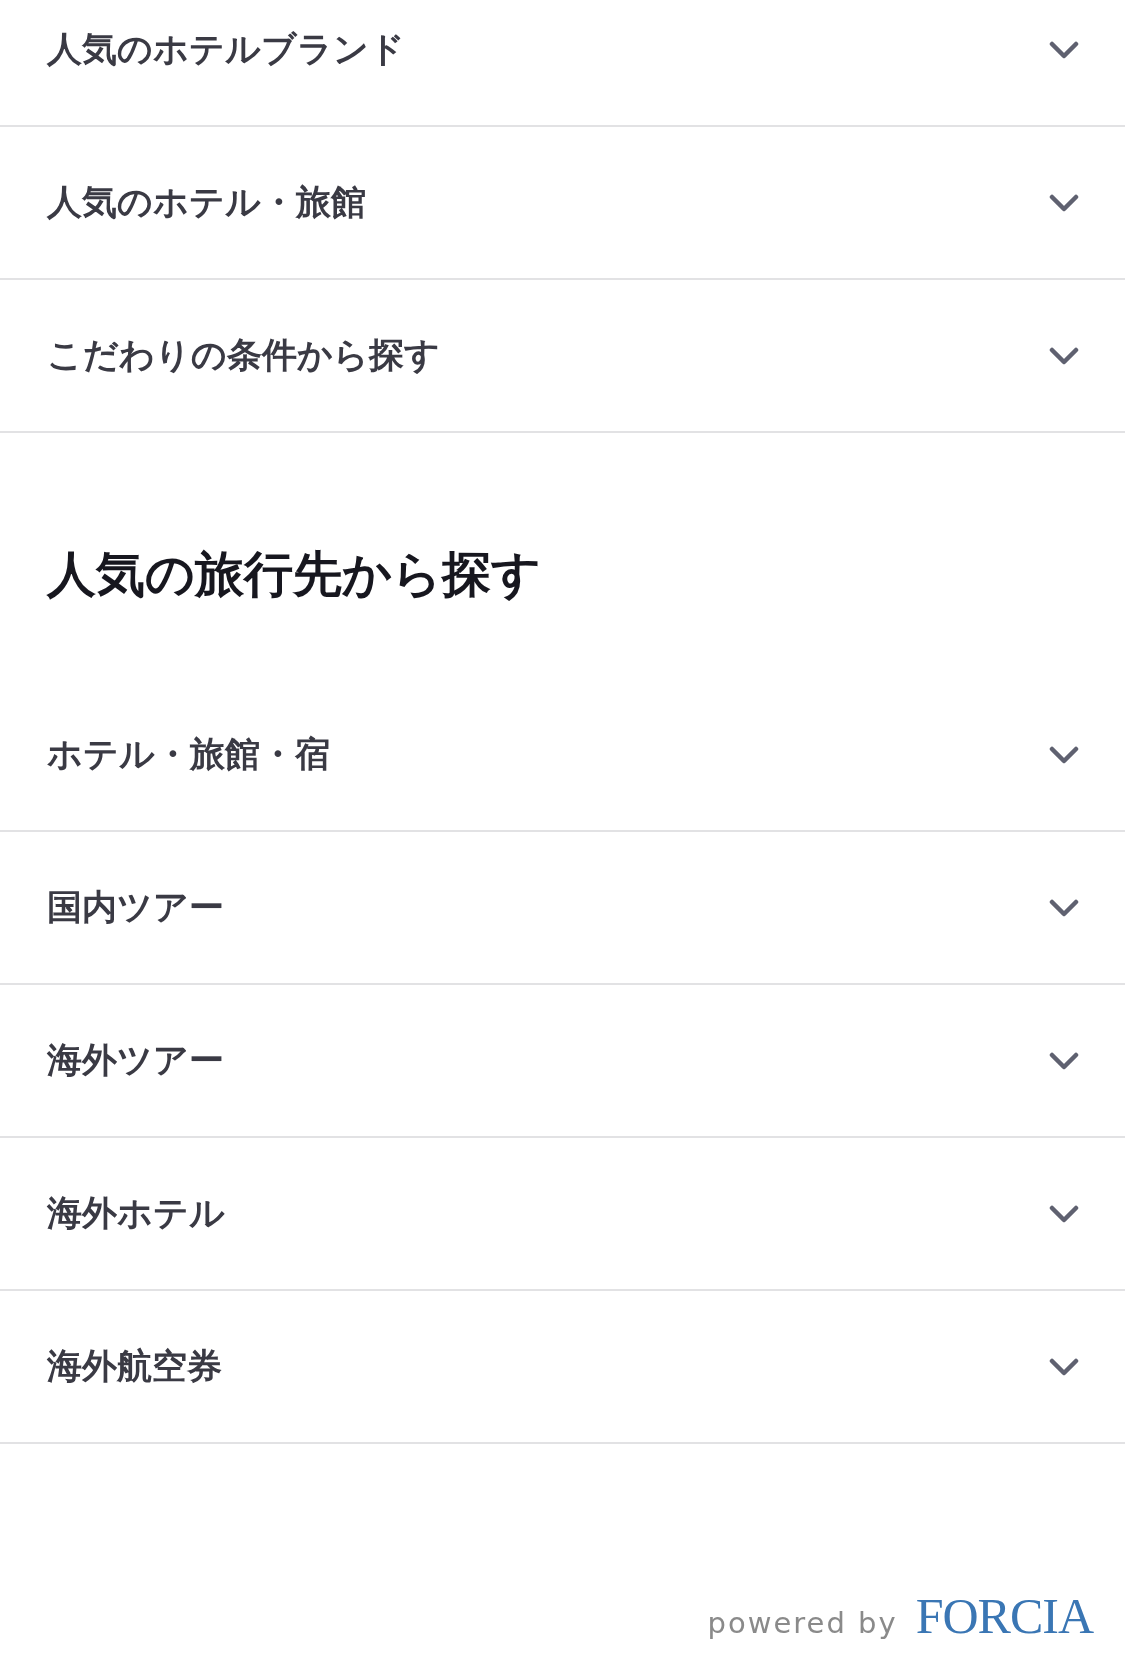 The image size is (1125, 1661). Describe the element at coordinates (293, 575) in the screenshot. I see `section-heading: 人気の旅行先から探す` at that location.